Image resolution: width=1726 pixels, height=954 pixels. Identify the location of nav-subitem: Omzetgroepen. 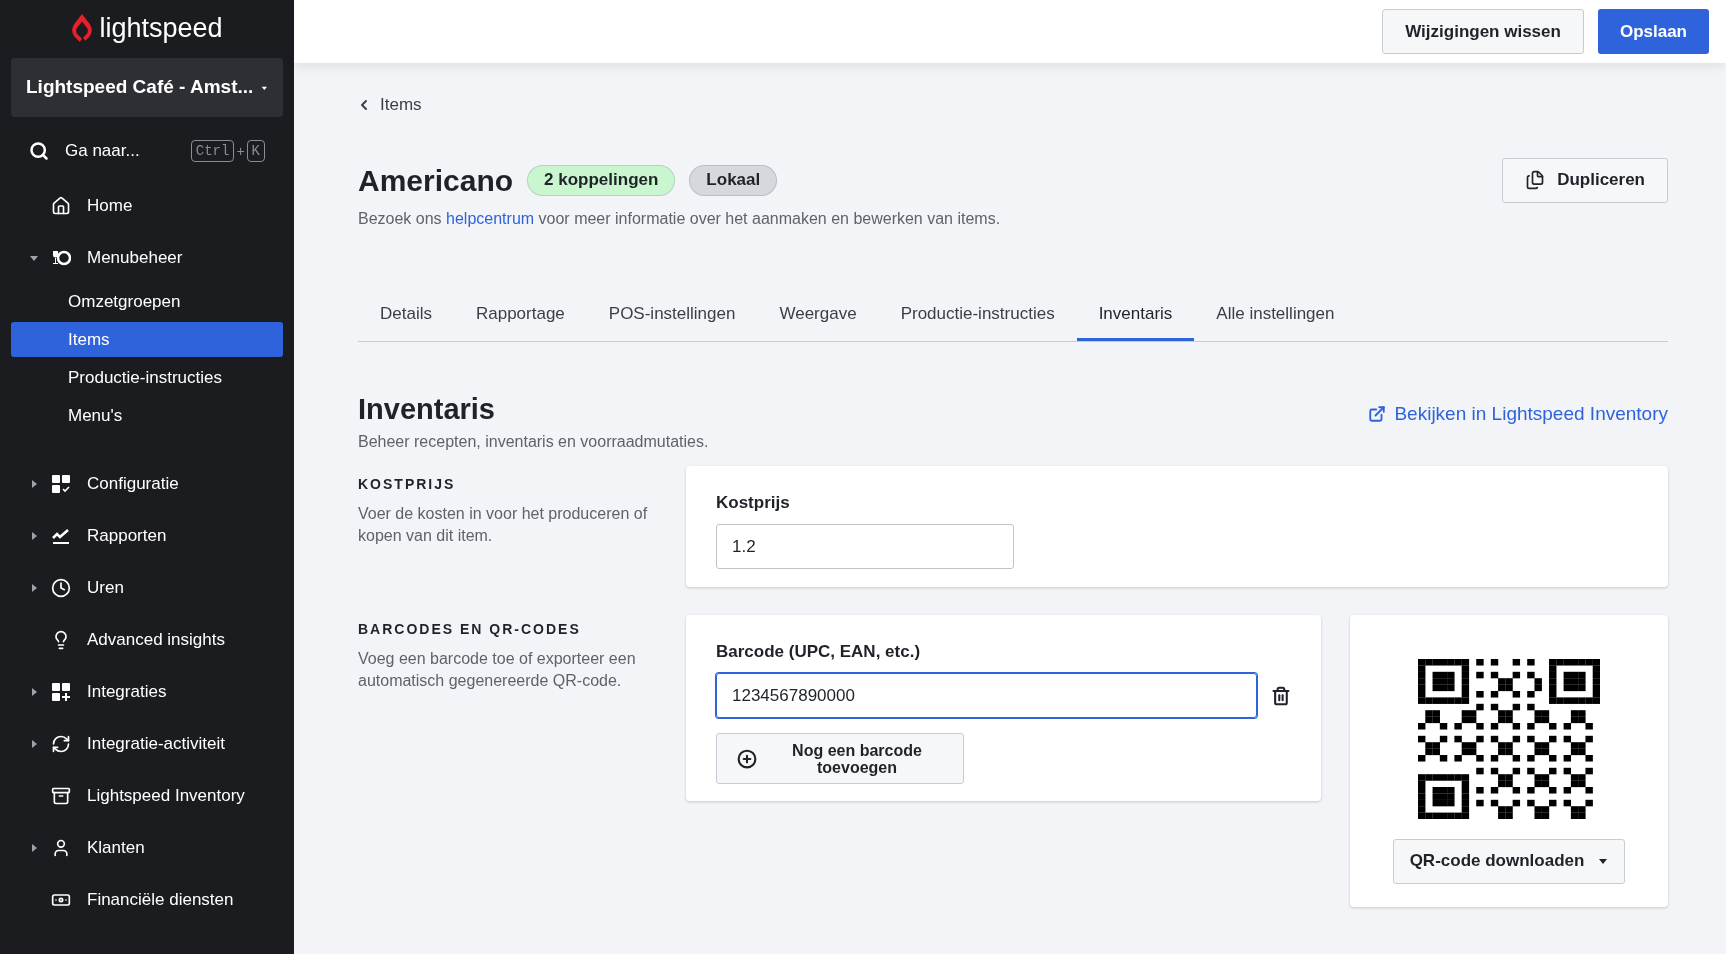
(147, 301).